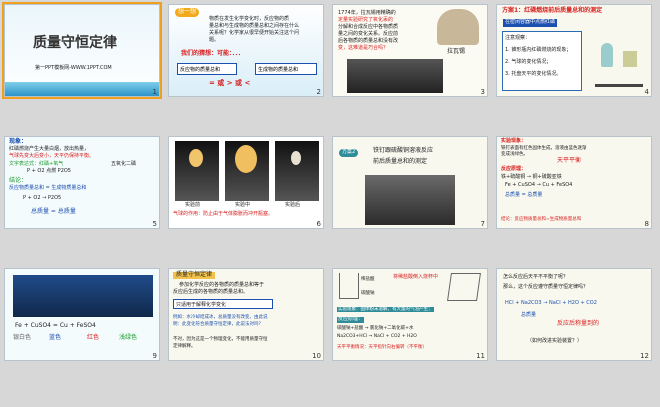 The width and height of the screenshot is (660, 407). Describe the element at coordinates (93, 337) in the screenshot. I see `copper-color: 红色` at that location.